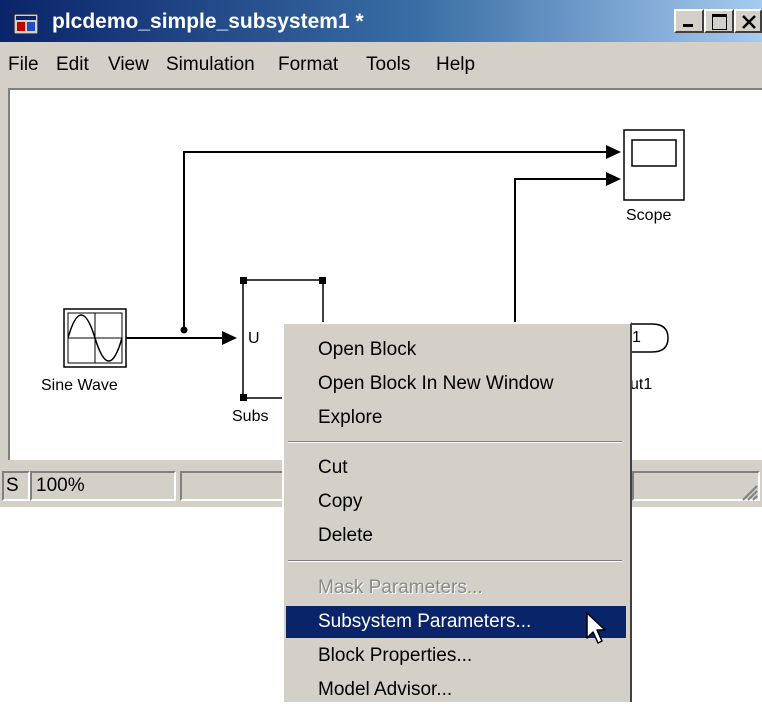  What do you see at coordinates (613, 179) in the screenshot?
I see `arrow-scope-input2` at bounding box center [613, 179].